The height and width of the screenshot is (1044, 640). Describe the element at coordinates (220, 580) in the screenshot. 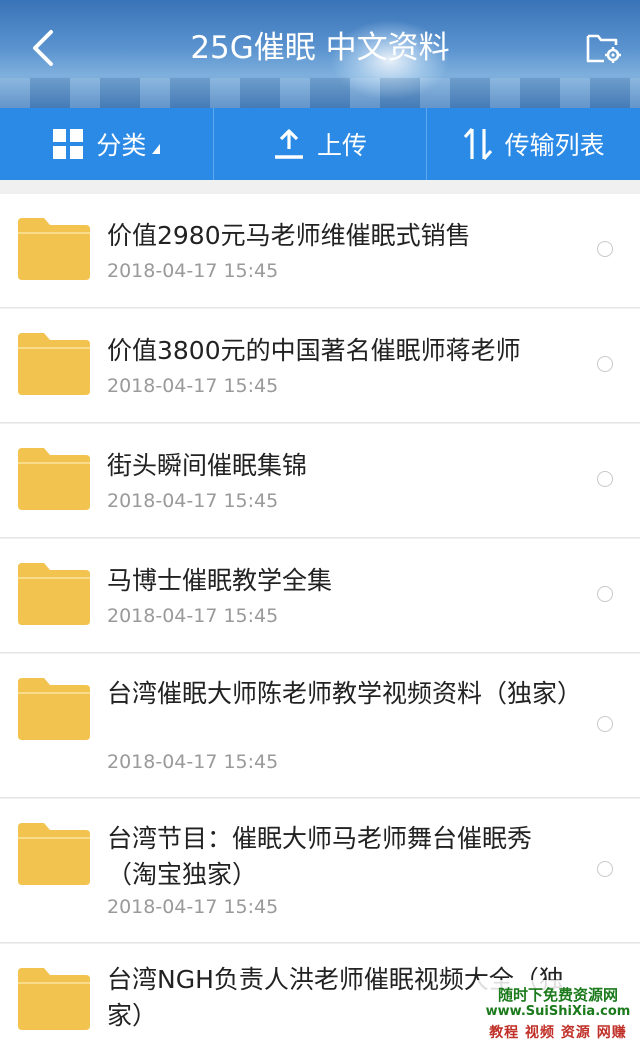

I see `file-name: 马博士催眠教学全集` at that location.